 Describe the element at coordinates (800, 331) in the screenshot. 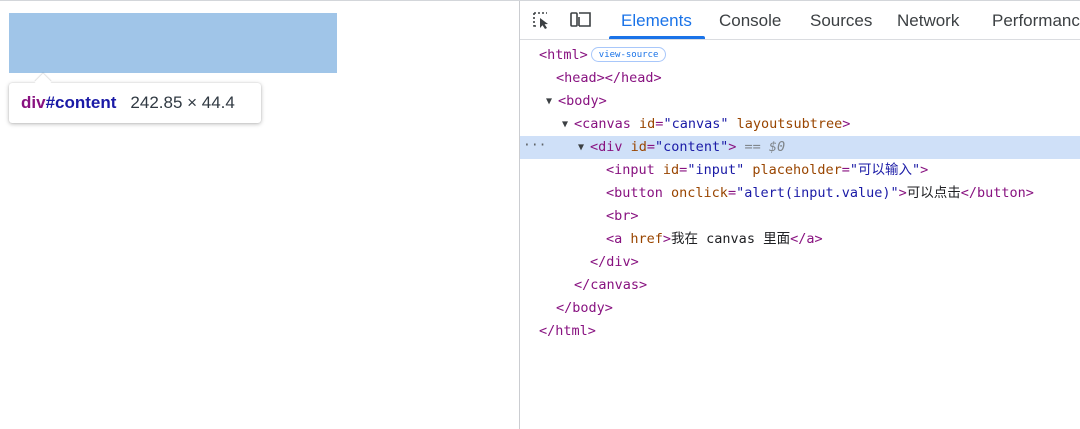

I see `dom-node-html-close: </html>` at that location.